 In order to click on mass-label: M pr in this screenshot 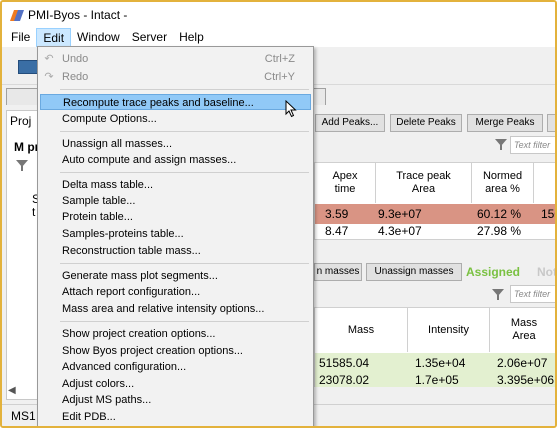, I will do `click(27, 147)`.